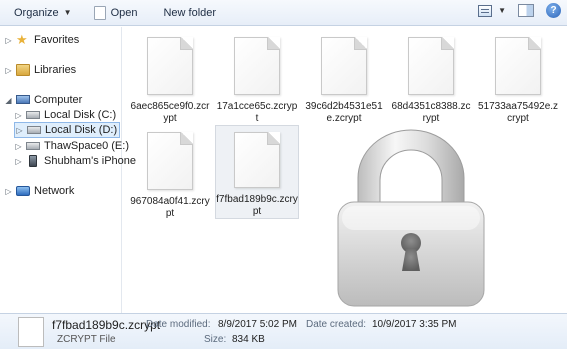 The image size is (567, 349). I want to click on selected-file-type: ZCRYPT File, so click(86, 339).